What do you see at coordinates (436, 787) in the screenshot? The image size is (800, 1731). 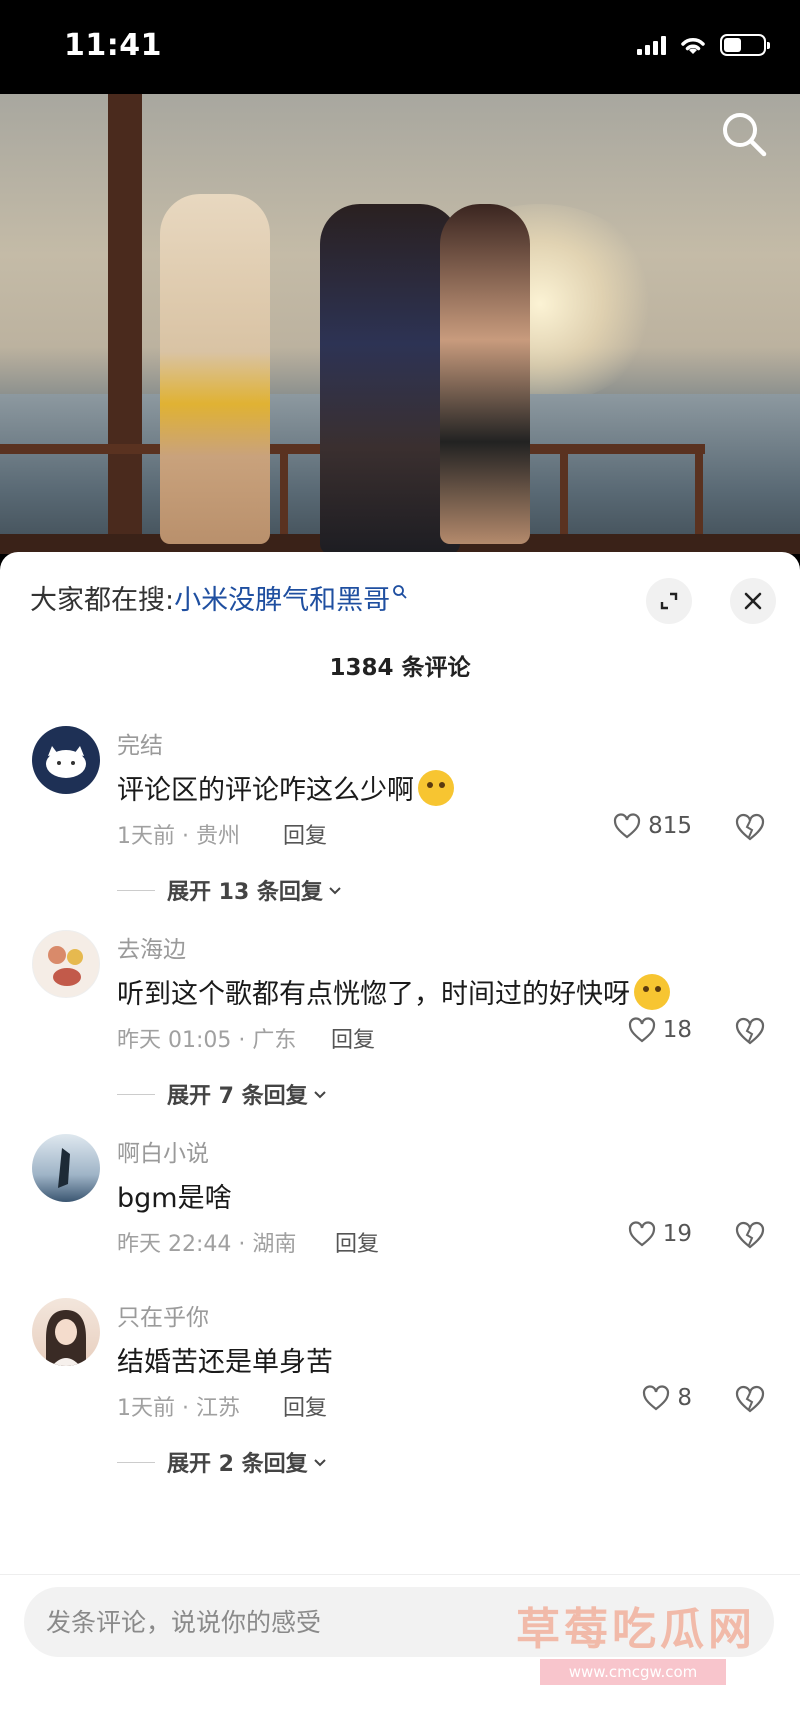 I see `drooling-face-emoji` at bounding box center [436, 787].